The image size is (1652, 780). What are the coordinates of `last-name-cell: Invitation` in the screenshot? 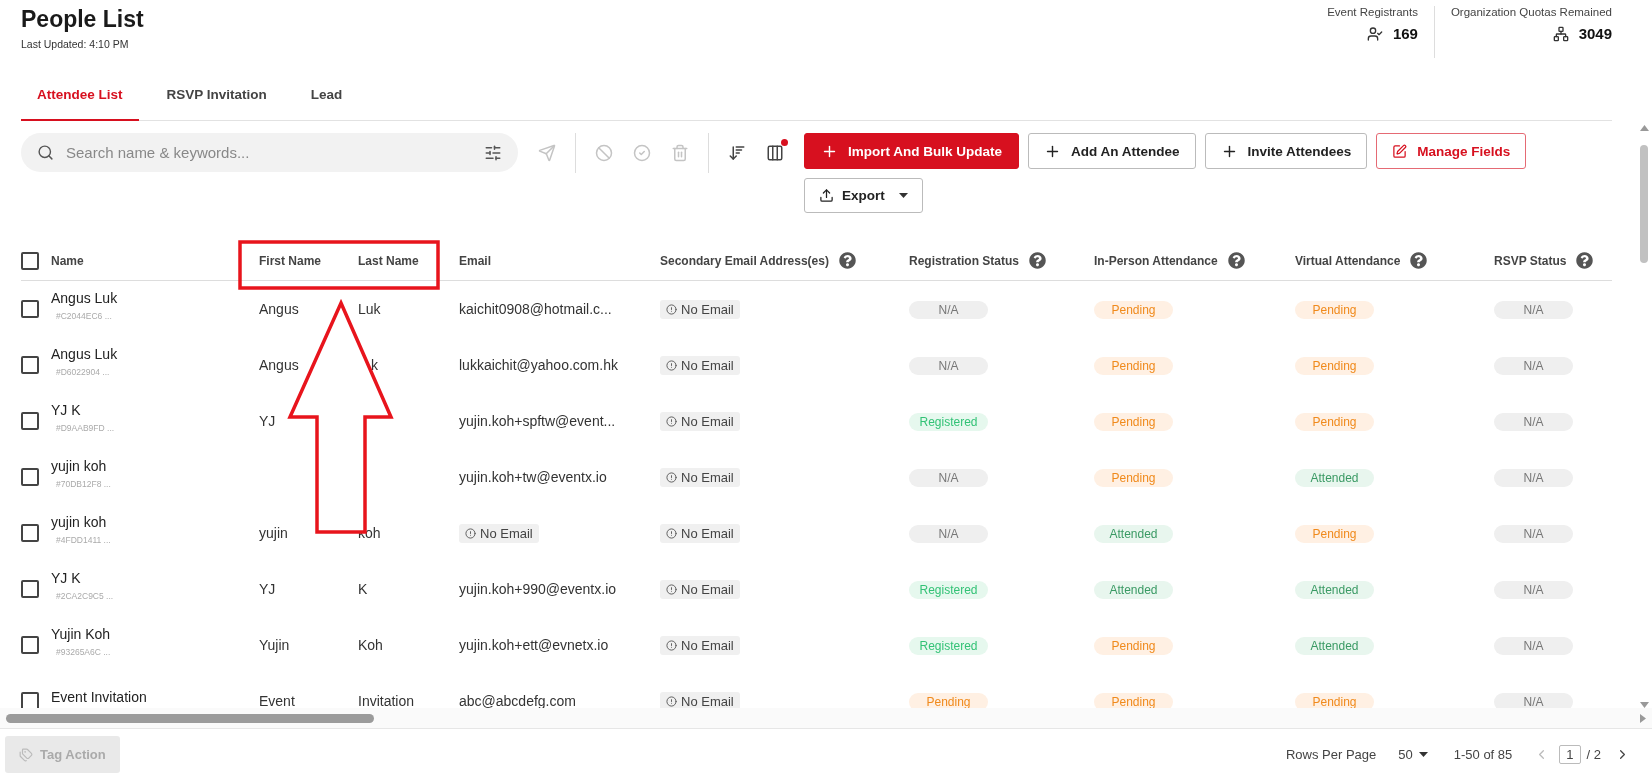 It's located at (386, 700).